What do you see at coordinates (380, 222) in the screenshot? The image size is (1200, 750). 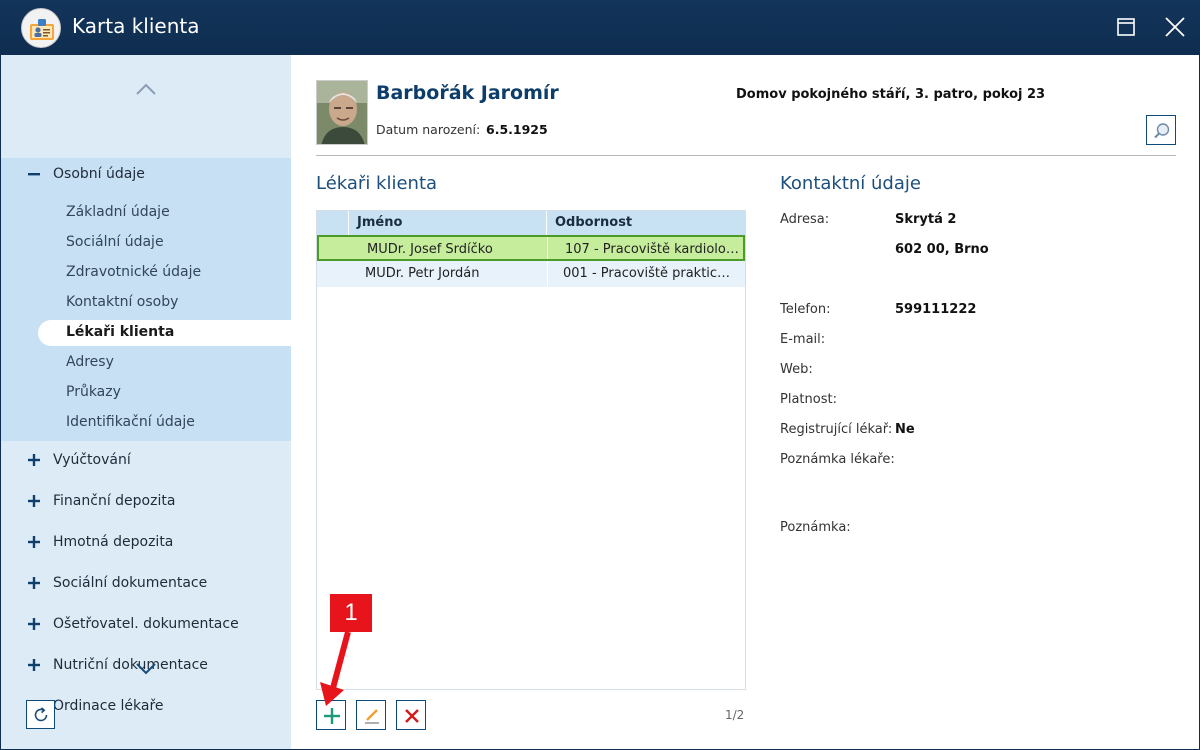 I see `column-label: Jméno` at bounding box center [380, 222].